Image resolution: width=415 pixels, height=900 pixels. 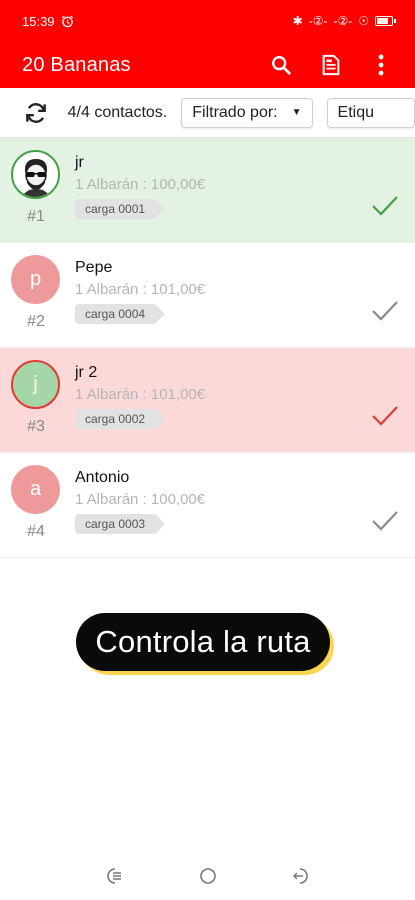 I want to click on avatar: a, so click(x=35, y=489).